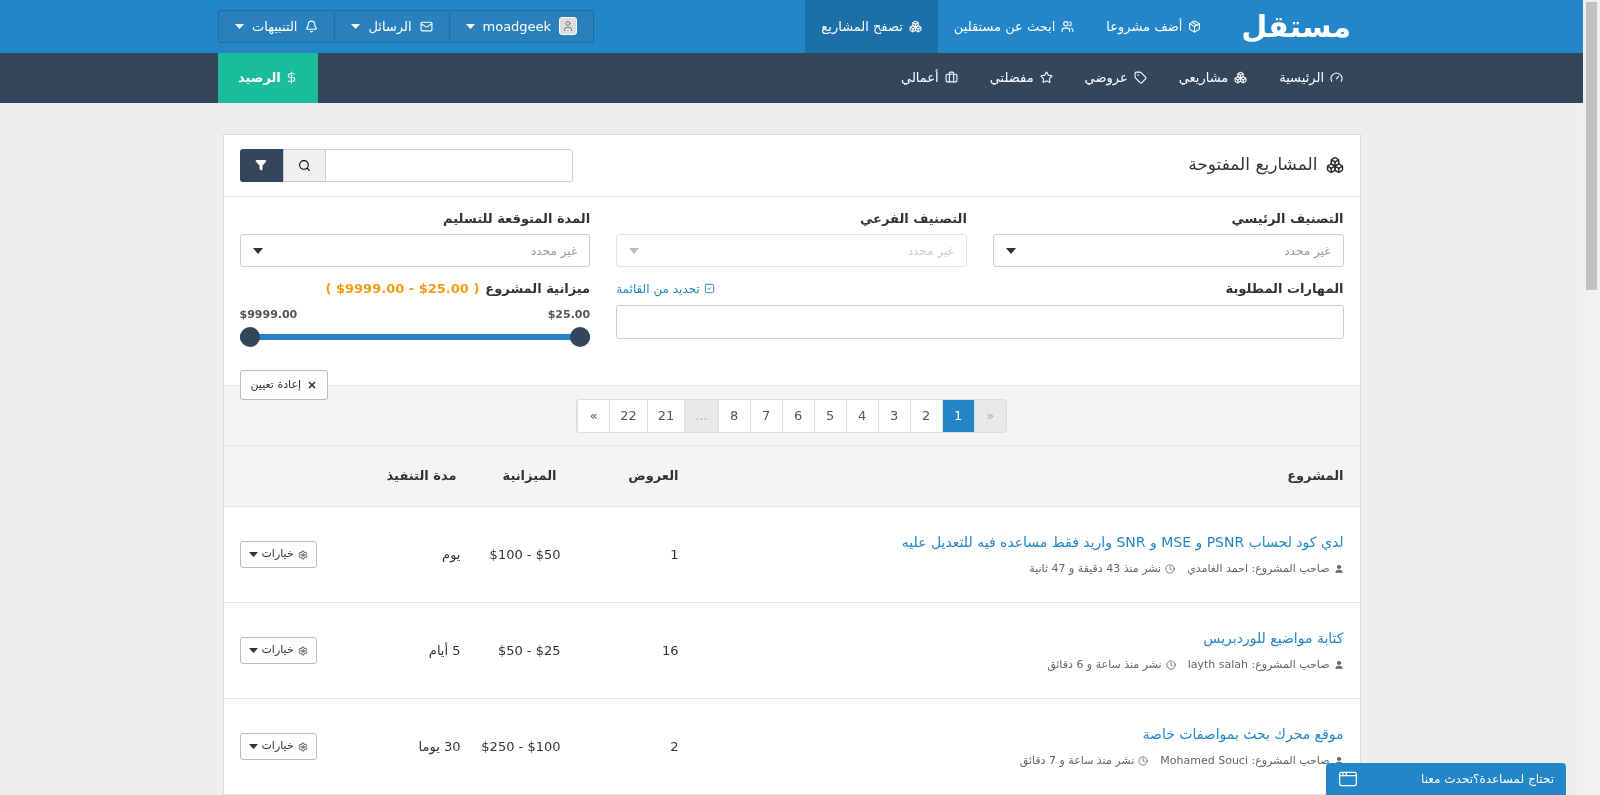 This screenshot has height=795, width=1600. What do you see at coordinates (1077, 760) in the screenshot?
I see `posted-time: نشر منذ ساعة و 7 دقائق` at bounding box center [1077, 760].